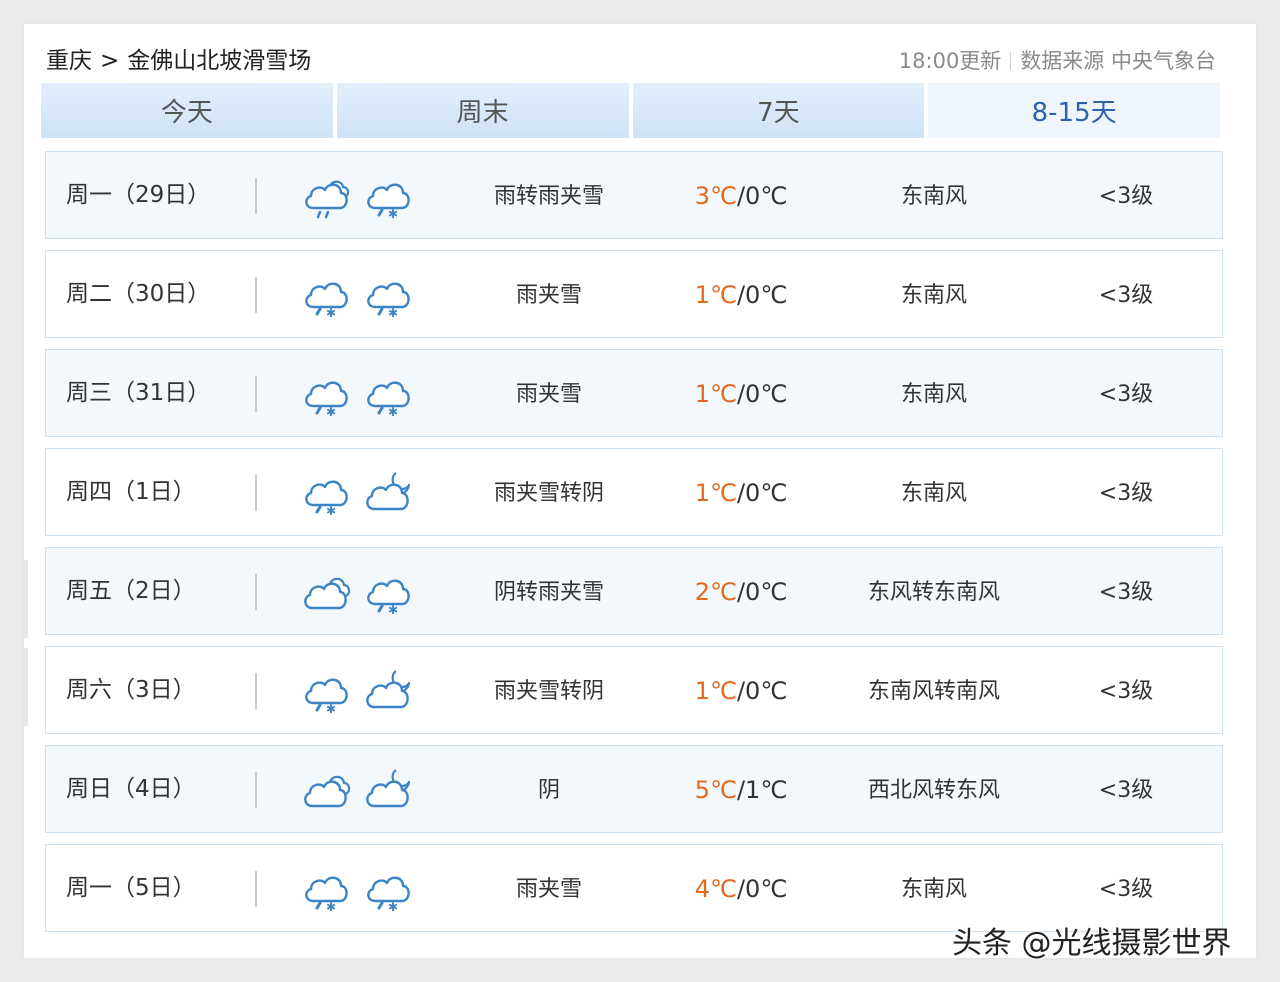  Describe the element at coordinates (1092, 943) in the screenshot. I see `watermark: 头条 @光线摄影世界` at that location.